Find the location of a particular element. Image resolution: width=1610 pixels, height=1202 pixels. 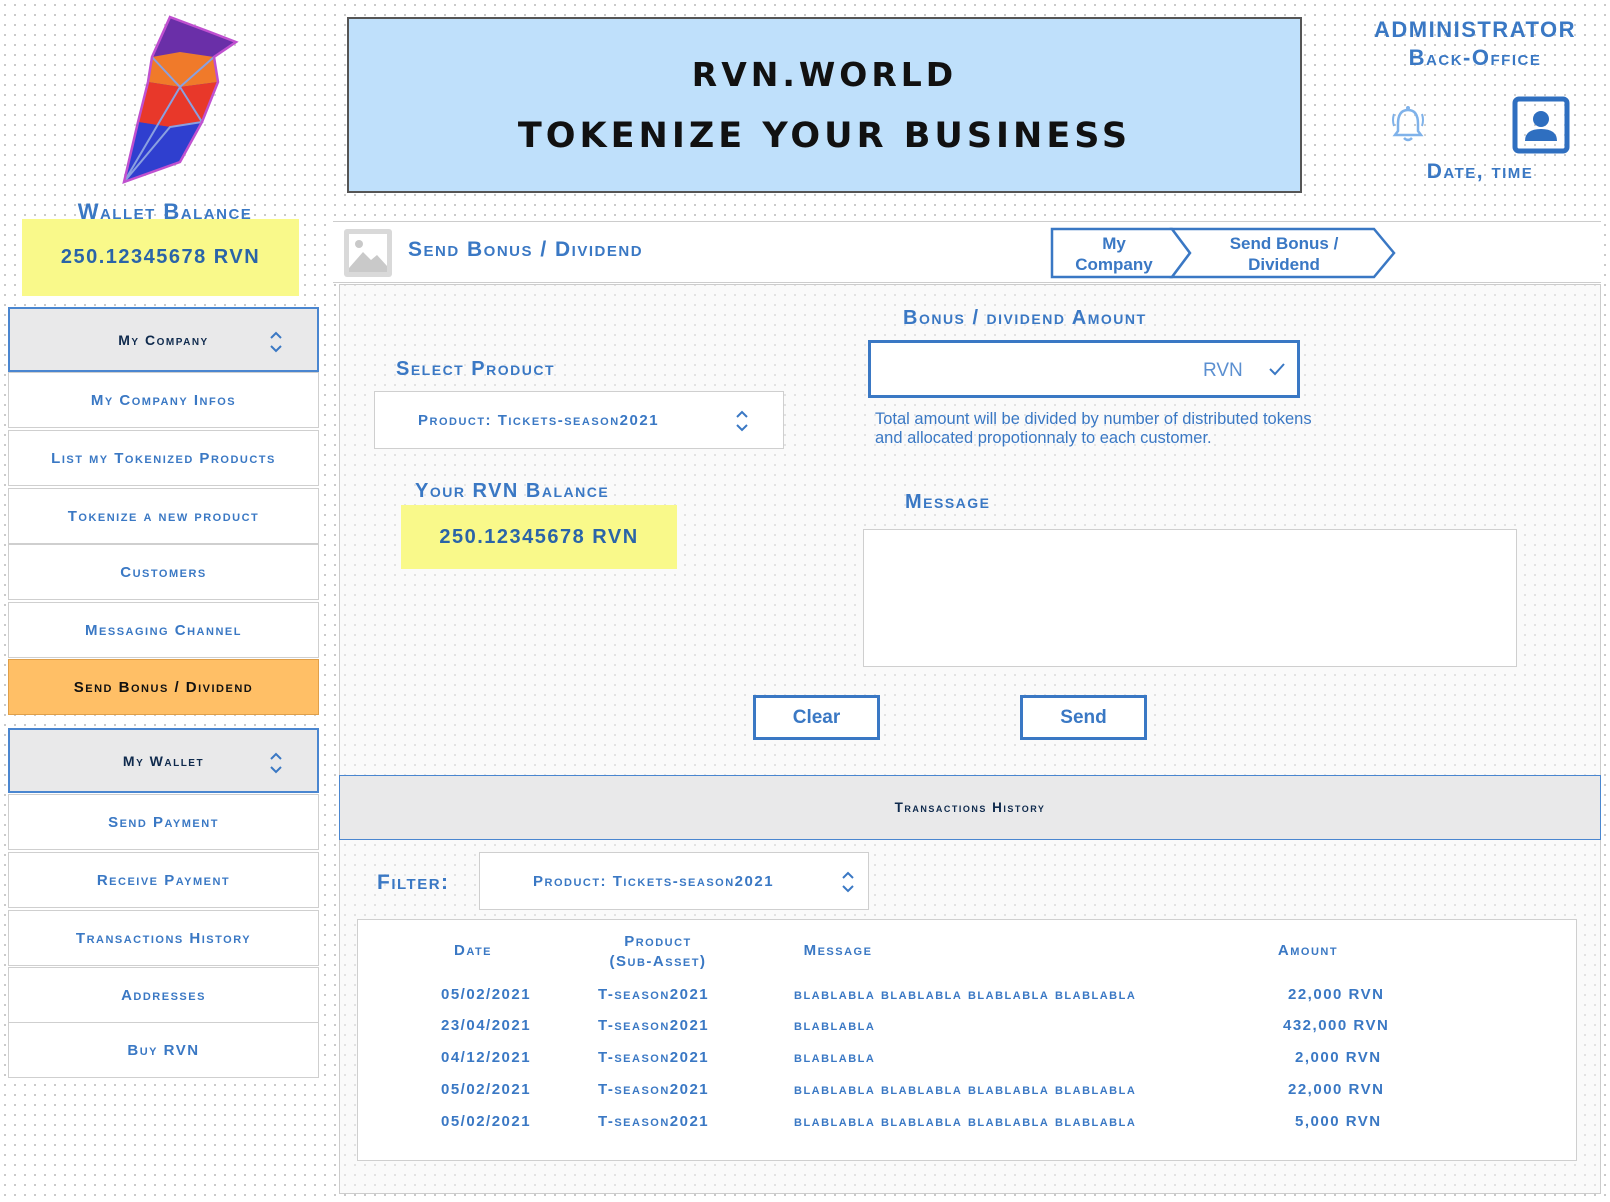

column-header-product: Product (Sub-Asset) is located at coordinates (658, 951).